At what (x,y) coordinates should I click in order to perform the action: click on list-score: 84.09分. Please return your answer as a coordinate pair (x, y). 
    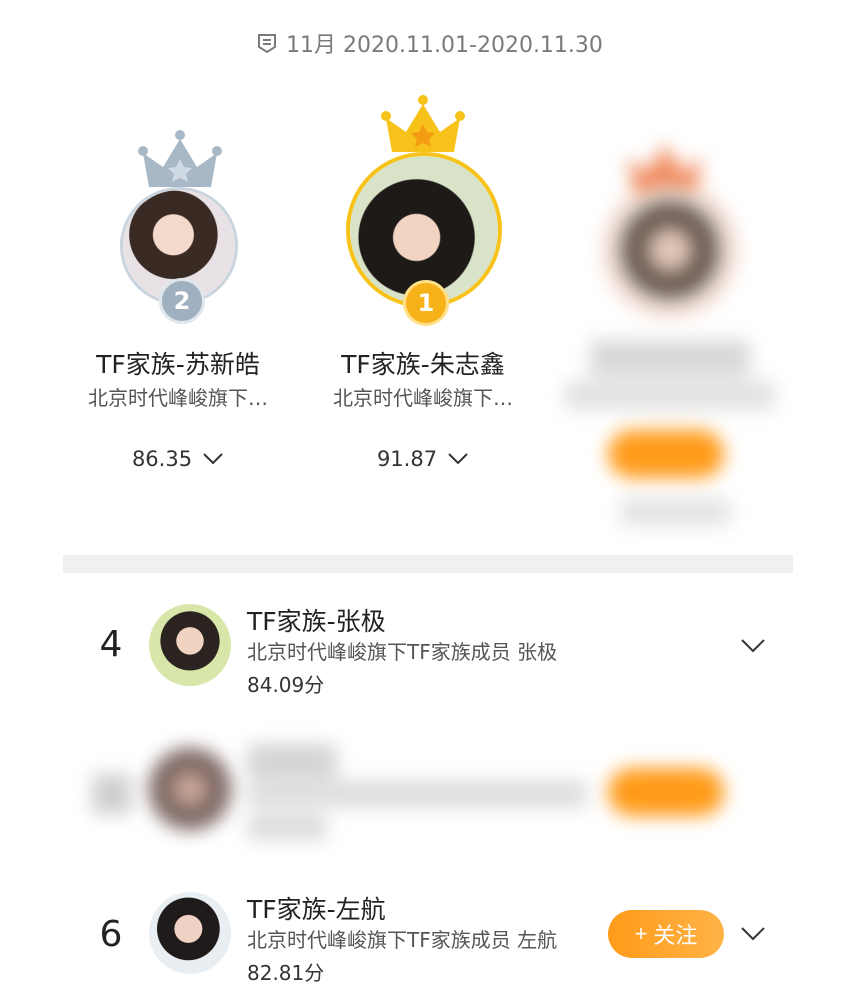
    Looking at the image, I should click on (286, 685).